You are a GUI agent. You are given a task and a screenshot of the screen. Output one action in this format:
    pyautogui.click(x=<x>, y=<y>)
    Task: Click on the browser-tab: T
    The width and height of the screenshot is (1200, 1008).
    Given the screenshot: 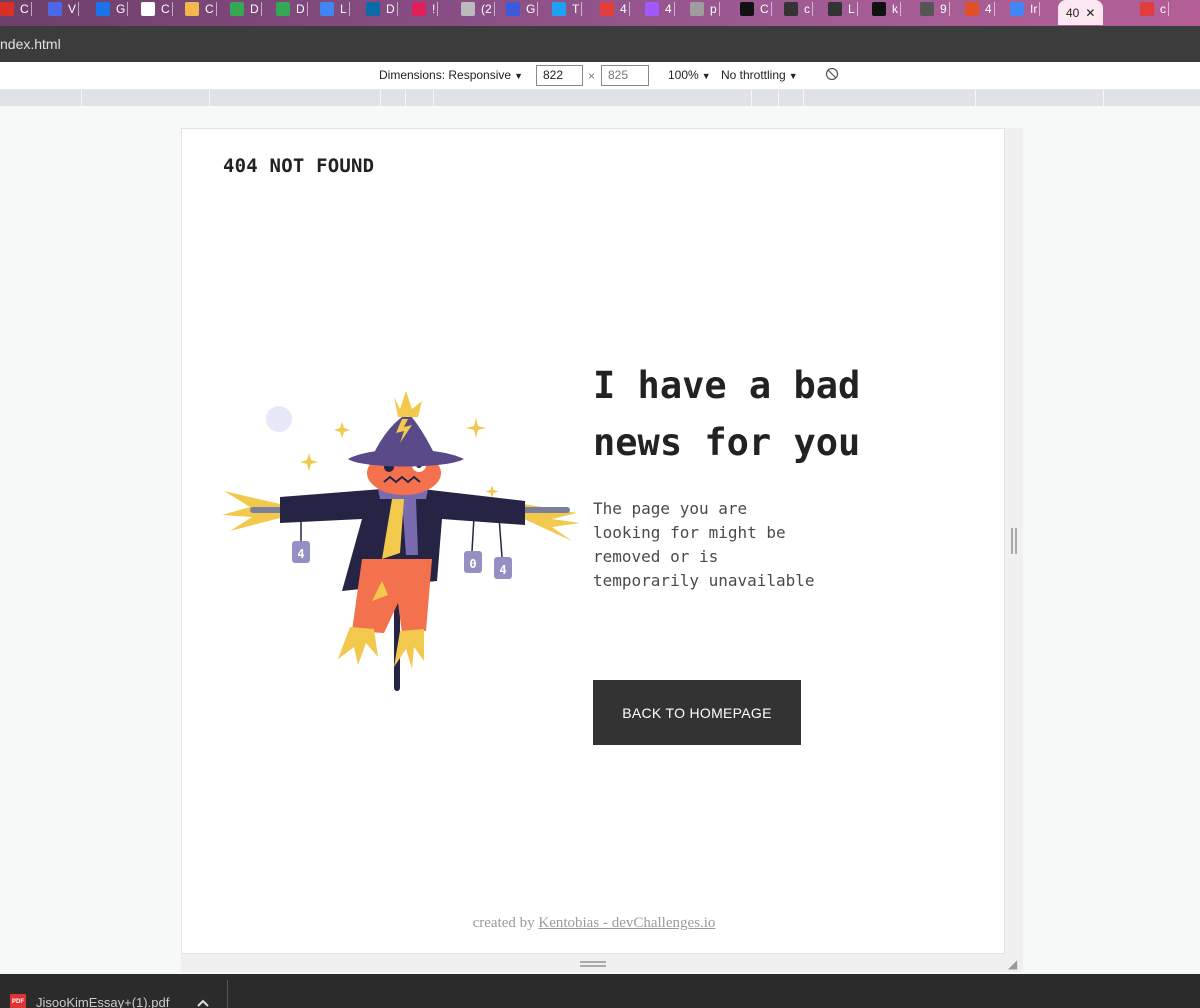 What is the action you would take?
    pyautogui.click(x=567, y=9)
    